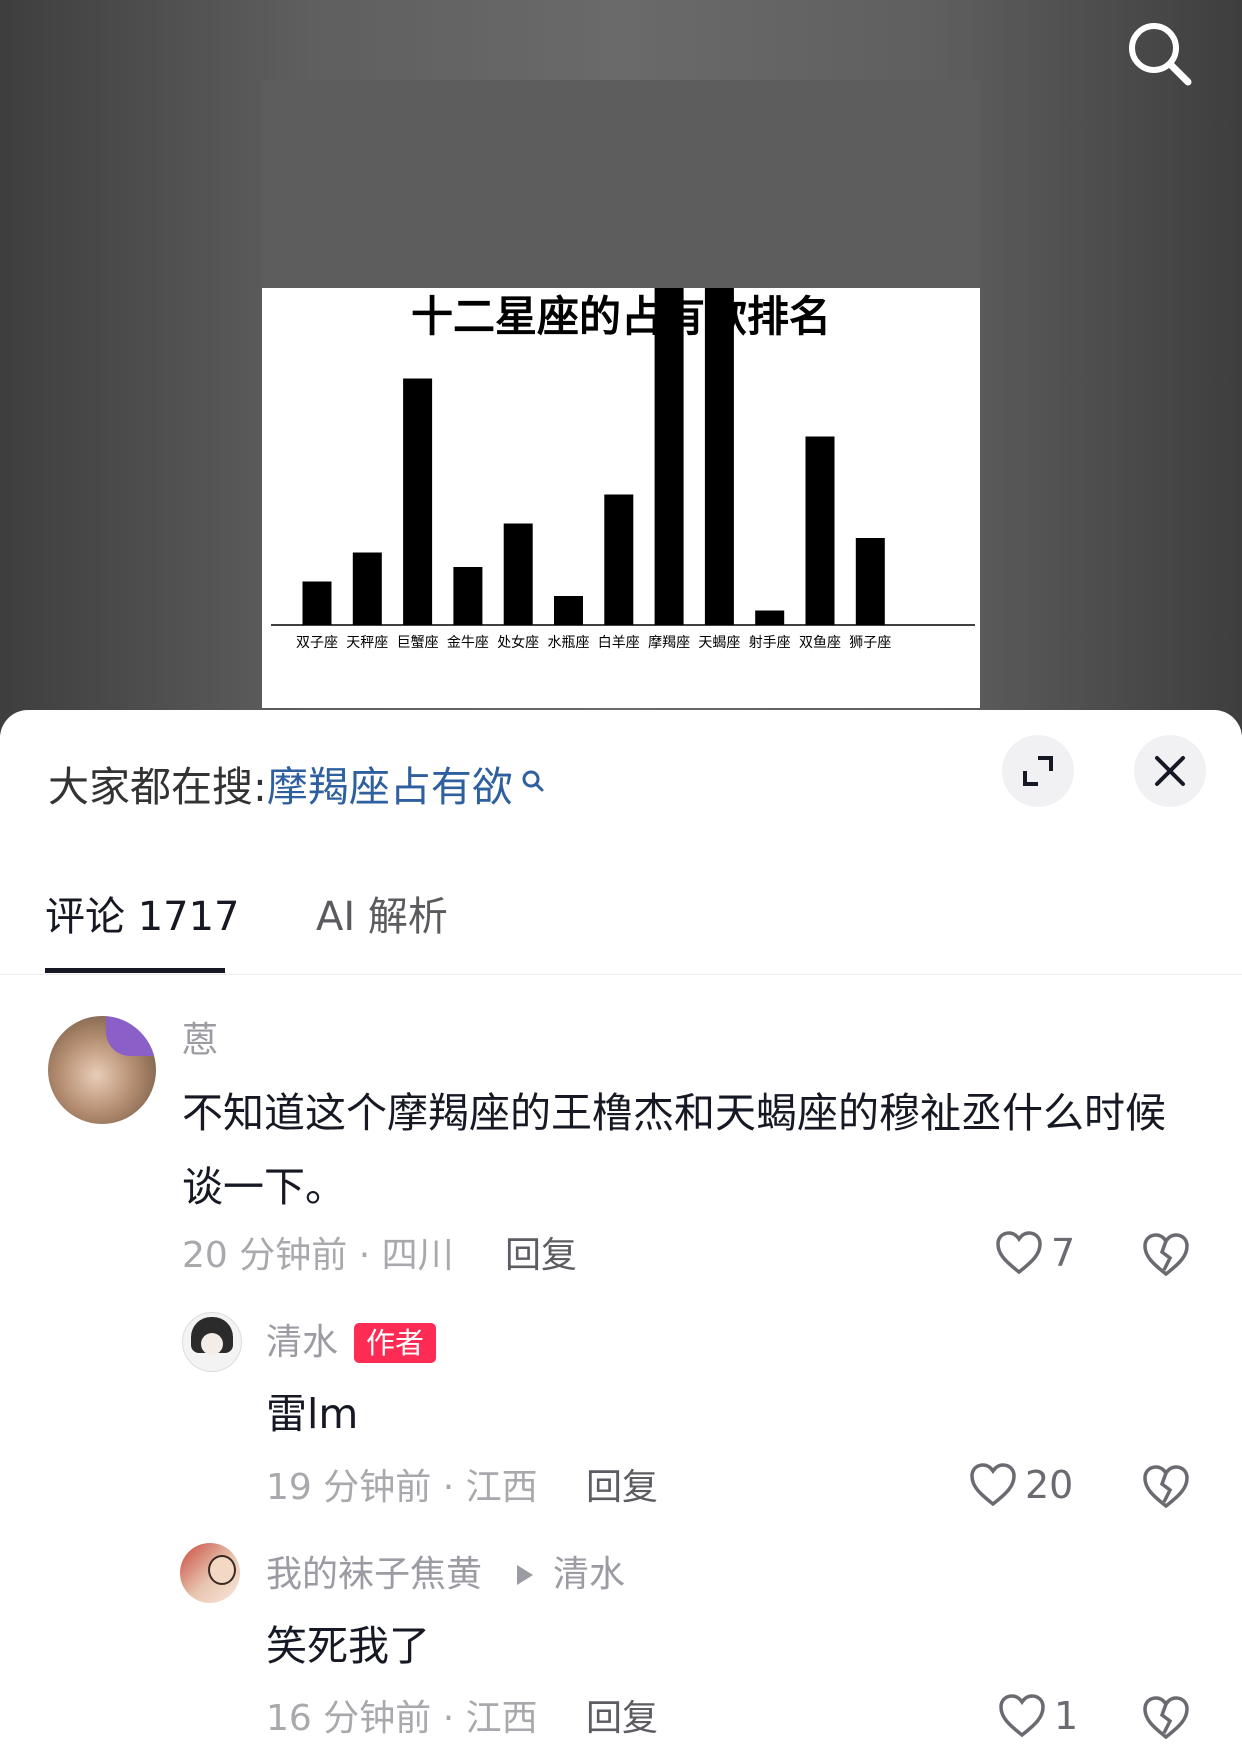  I want to click on reply-text: 雷lm, so click(312, 1414).